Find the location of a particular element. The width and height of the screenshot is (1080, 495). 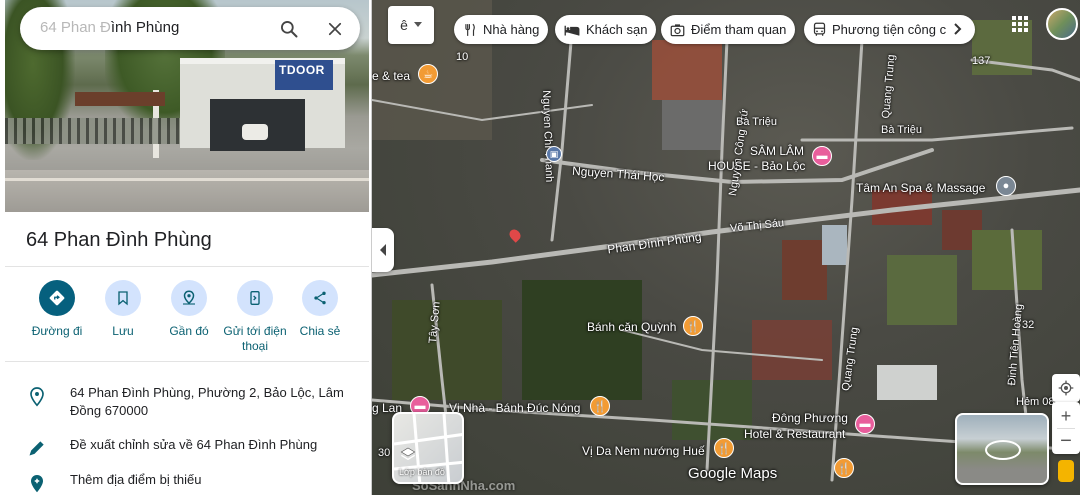

add-missing-place-row: Thêm địa điểm bị thiếu is located at coordinates (112, 483).